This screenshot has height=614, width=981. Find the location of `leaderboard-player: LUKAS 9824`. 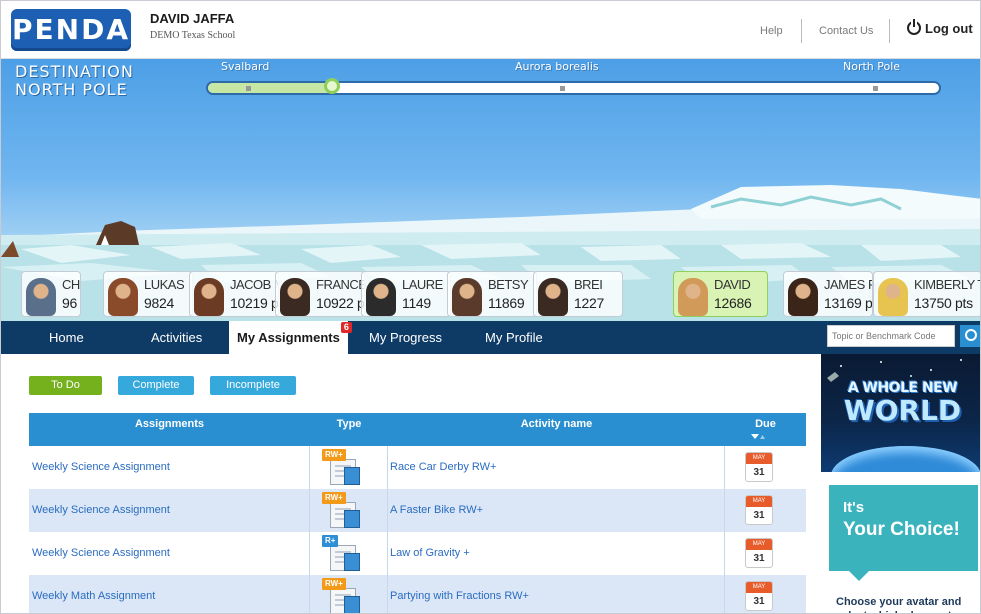

leaderboard-player: LUKAS 9824 is located at coordinates (148, 294).